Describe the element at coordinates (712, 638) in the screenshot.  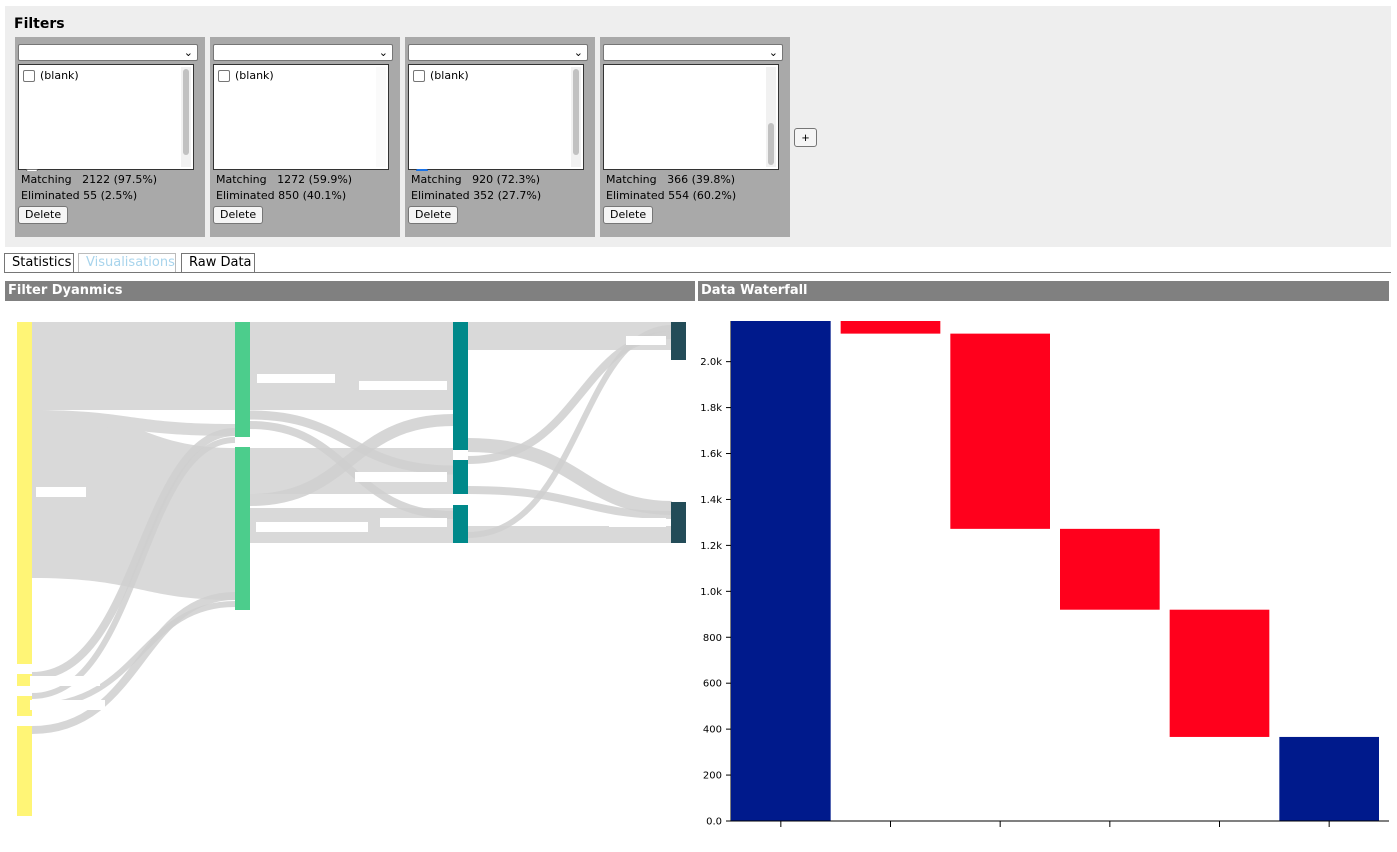
I see `y-tick-label: 800` at that location.